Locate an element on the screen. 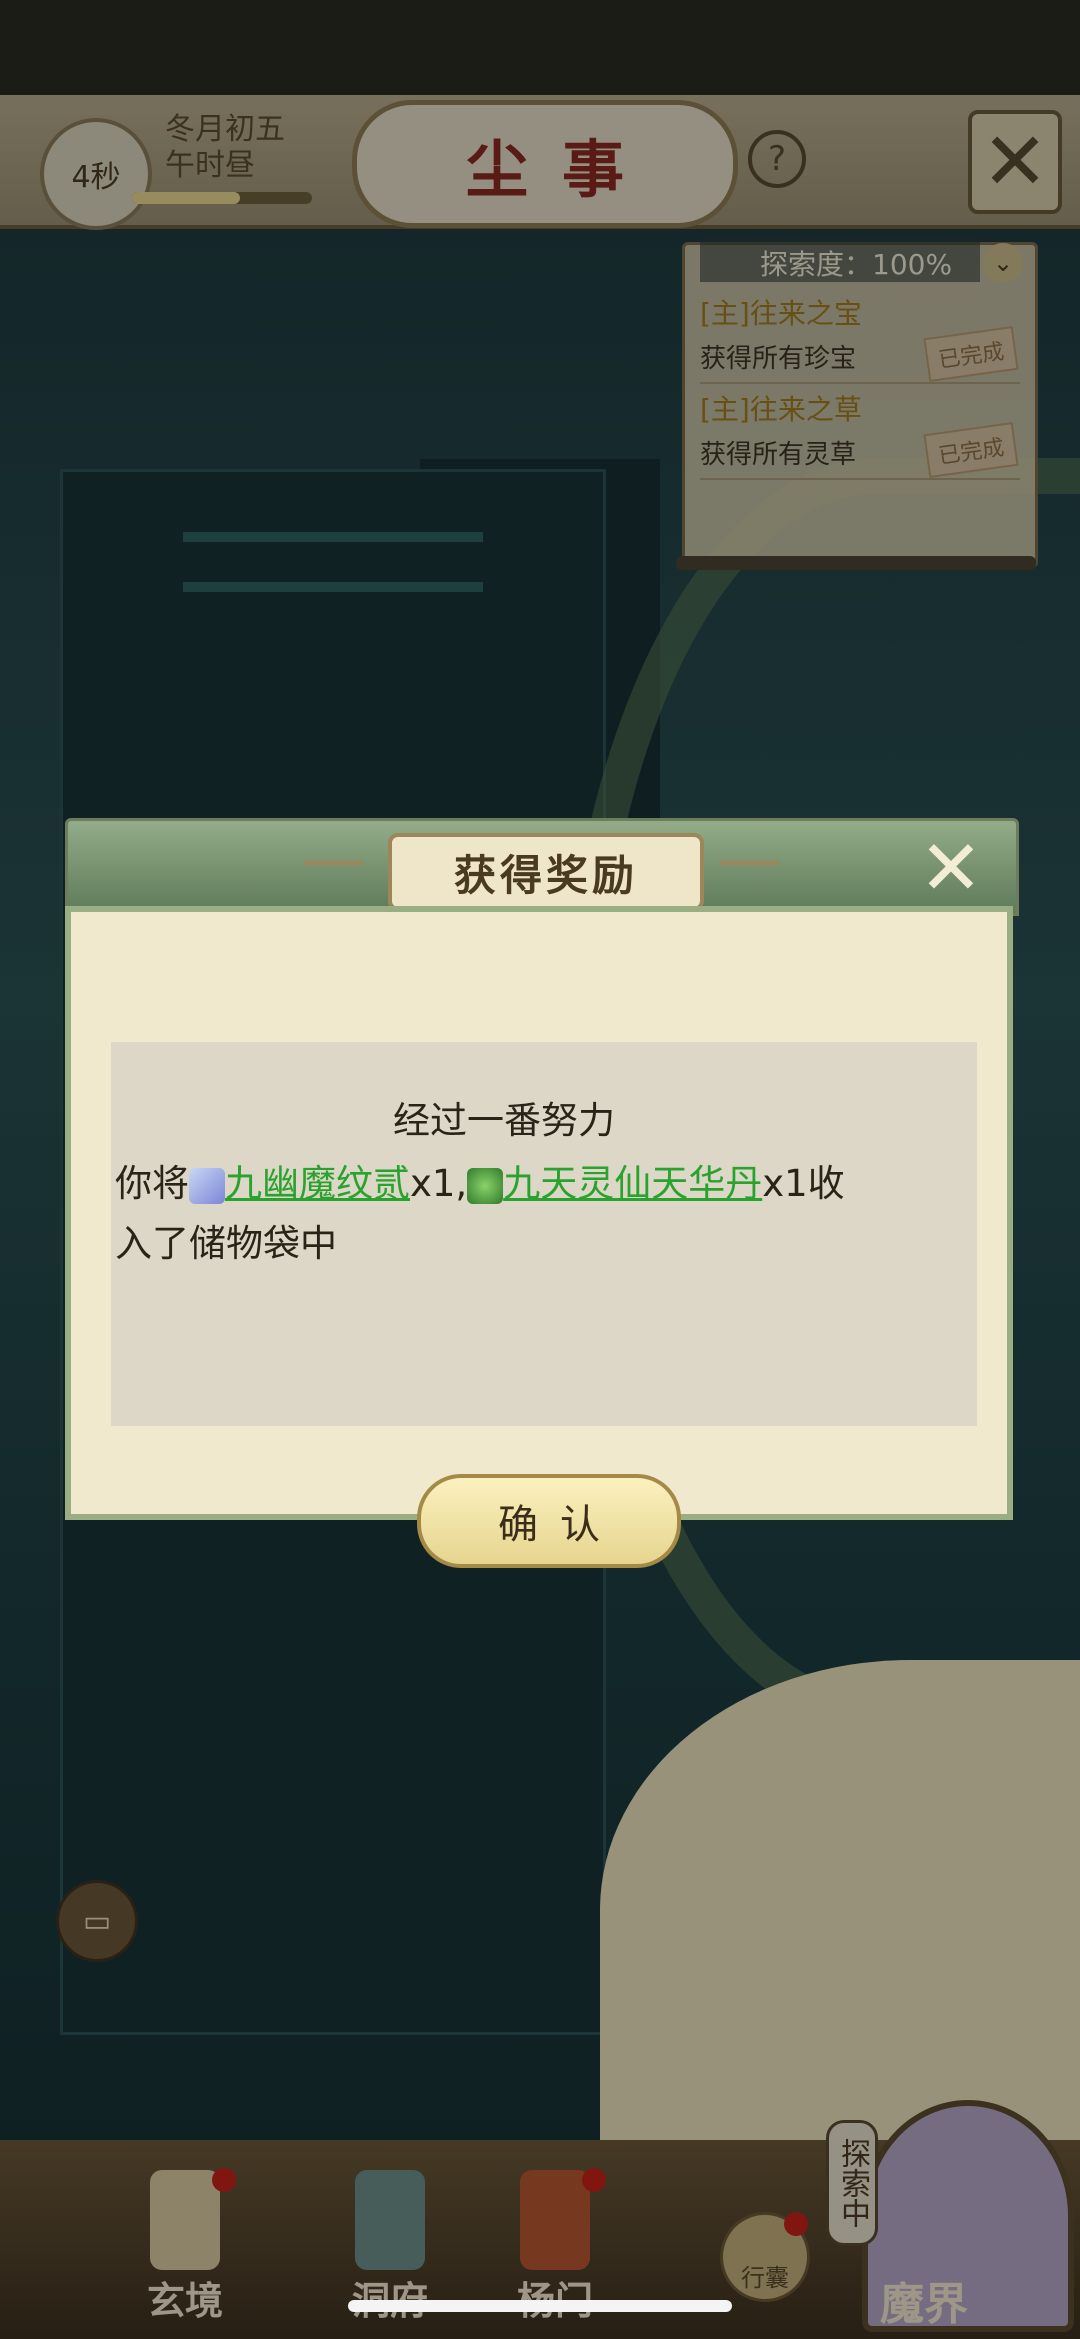 The width and height of the screenshot is (1080, 2339). dialog-title-plate: 获得奖励 is located at coordinates (546, 872).